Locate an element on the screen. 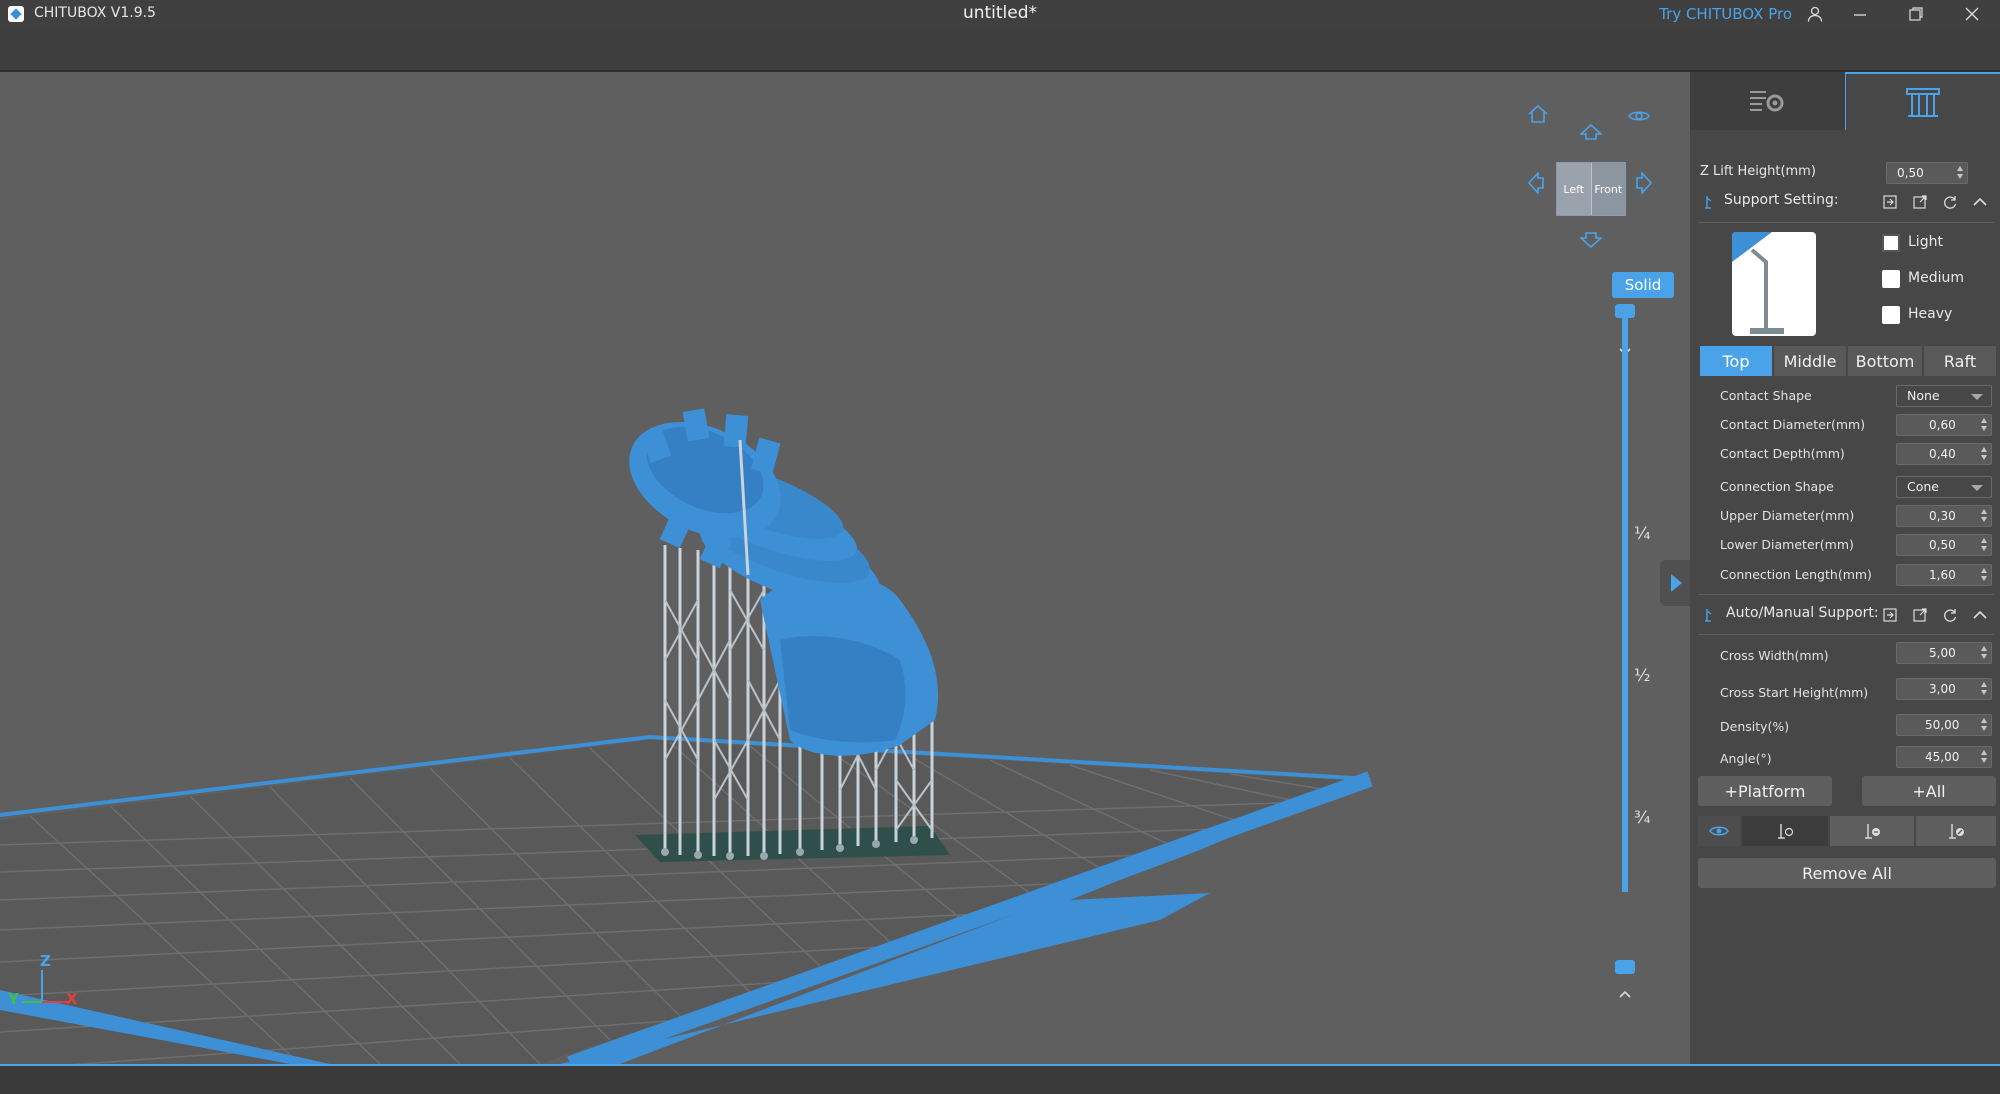 Image resolution: width=2000 pixels, height=1094 pixels. contact-shape-select: None is located at coordinates (1944, 396).